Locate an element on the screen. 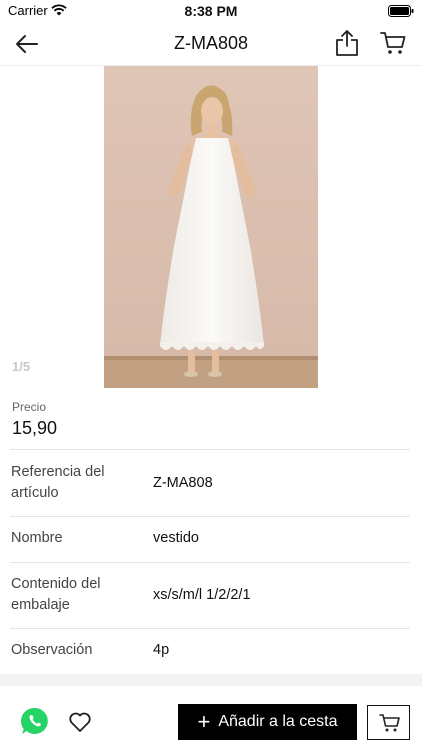 This screenshot has width=422, height=750. status-bar: Carrier 8:38 PM is located at coordinates (211, 11).